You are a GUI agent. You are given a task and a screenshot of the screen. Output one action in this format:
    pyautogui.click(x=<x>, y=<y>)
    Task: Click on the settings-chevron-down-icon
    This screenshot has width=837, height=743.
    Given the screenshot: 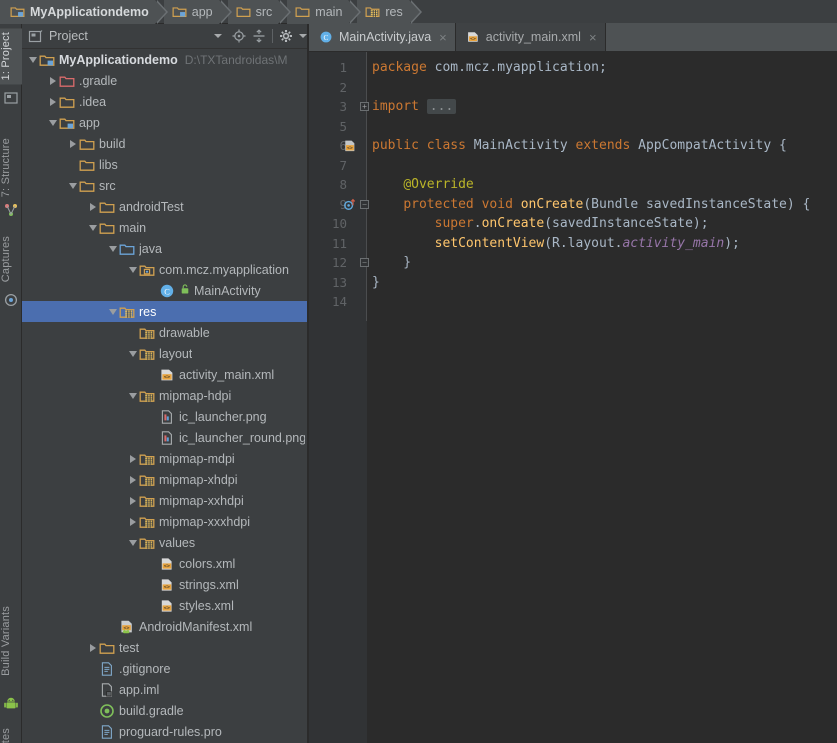 What is the action you would take?
    pyautogui.click(x=303, y=36)
    